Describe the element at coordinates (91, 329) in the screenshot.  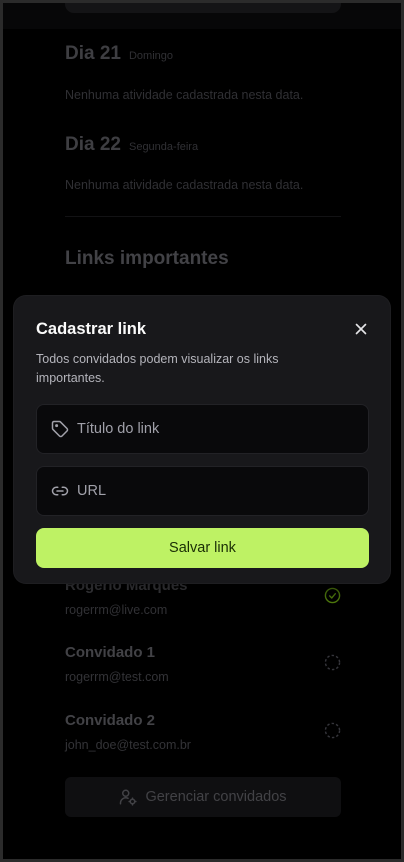
I see `modal-title: Cadastrar link` at that location.